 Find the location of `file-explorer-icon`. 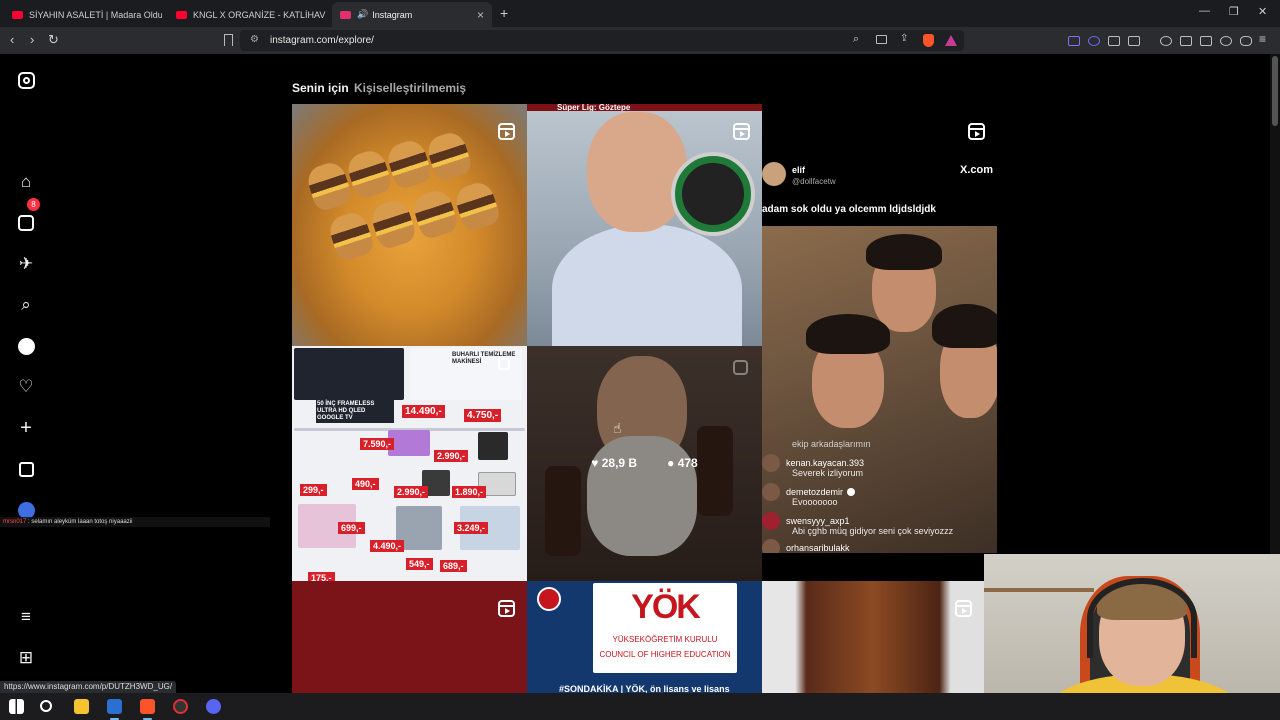

file-explorer-icon is located at coordinates (81, 706).